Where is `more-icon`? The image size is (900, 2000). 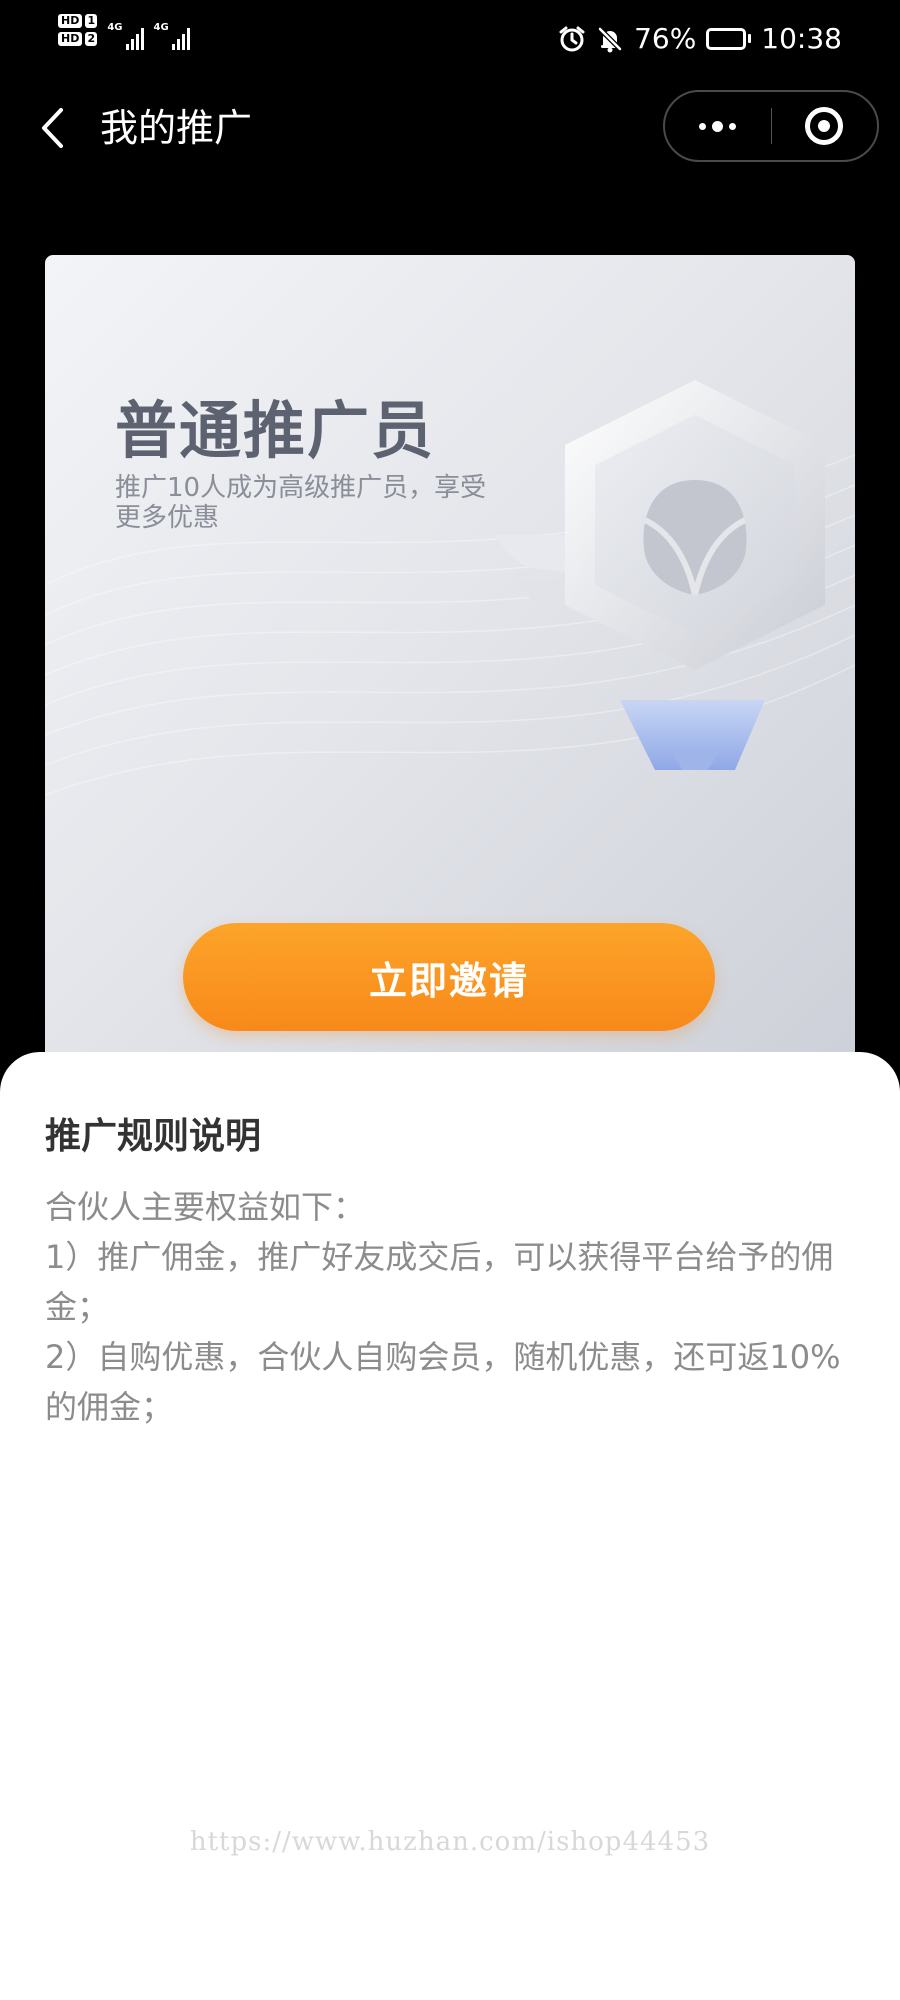
more-icon is located at coordinates (718, 126).